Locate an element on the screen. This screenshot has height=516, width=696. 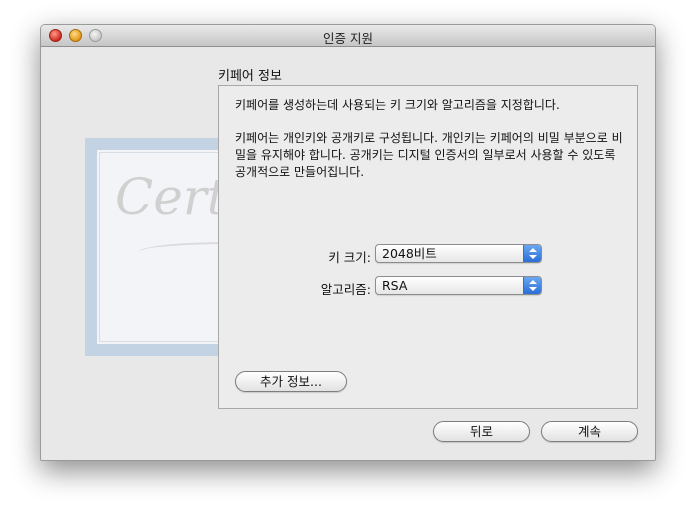
key-size-label: 키 크기: is located at coordinates (349, 257).